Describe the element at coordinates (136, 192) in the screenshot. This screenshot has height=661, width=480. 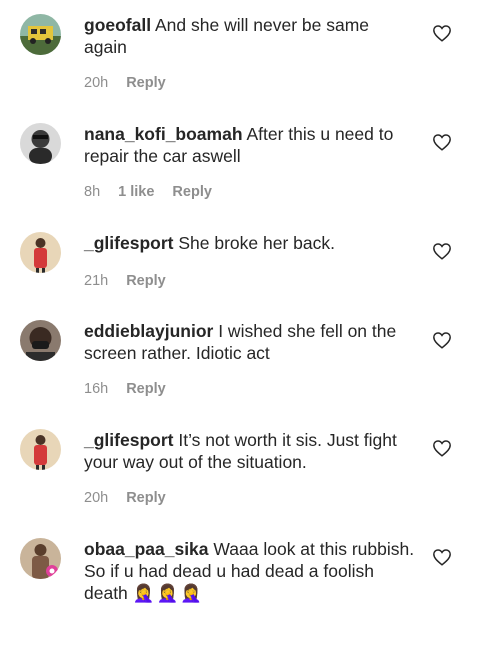
I see `comment-likes: 1 like` at that location.